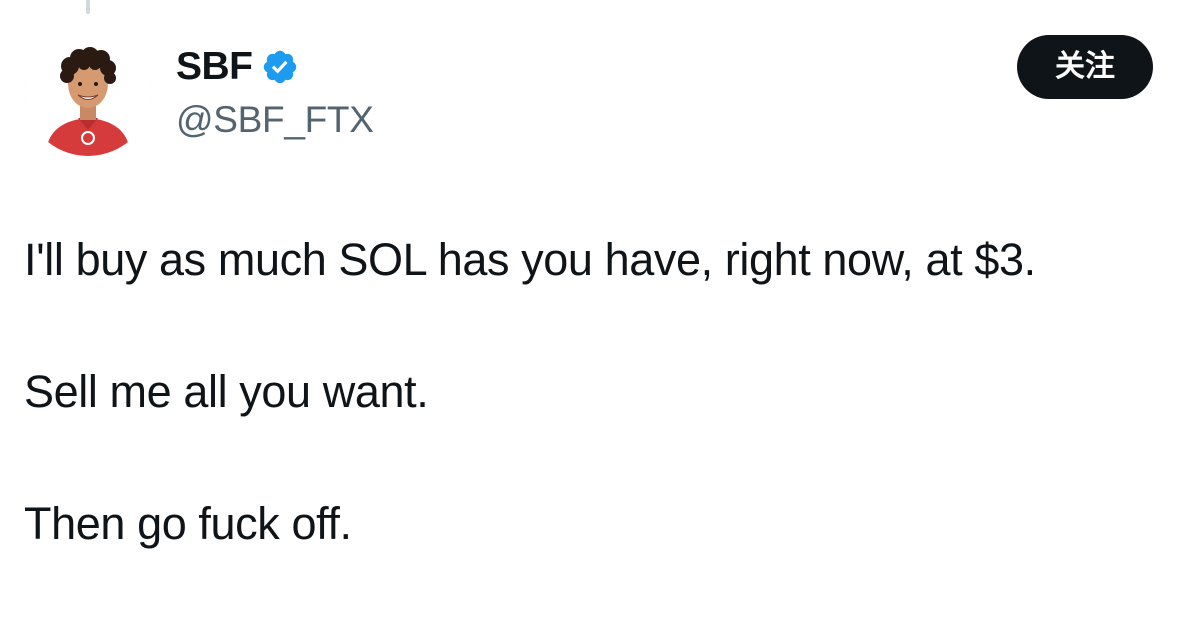 The image size is (1200, 625). What do you see at coordinates (214, 67) in the screenshot?
I see `author-display-name: SBF` at bounding box center [214, 67].